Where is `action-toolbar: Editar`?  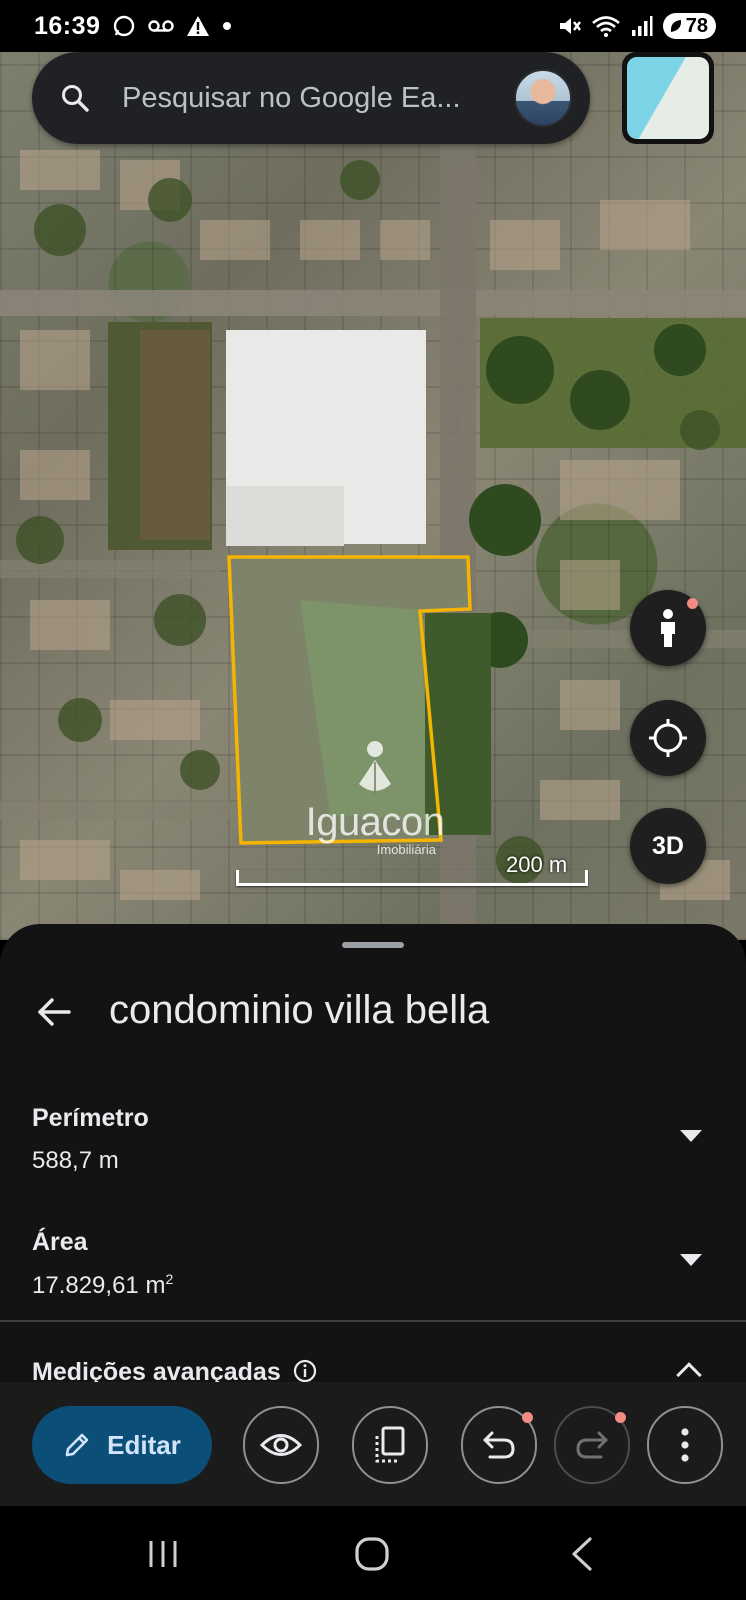
action-toolbar: Editar is located at coordinates (373, 1444).